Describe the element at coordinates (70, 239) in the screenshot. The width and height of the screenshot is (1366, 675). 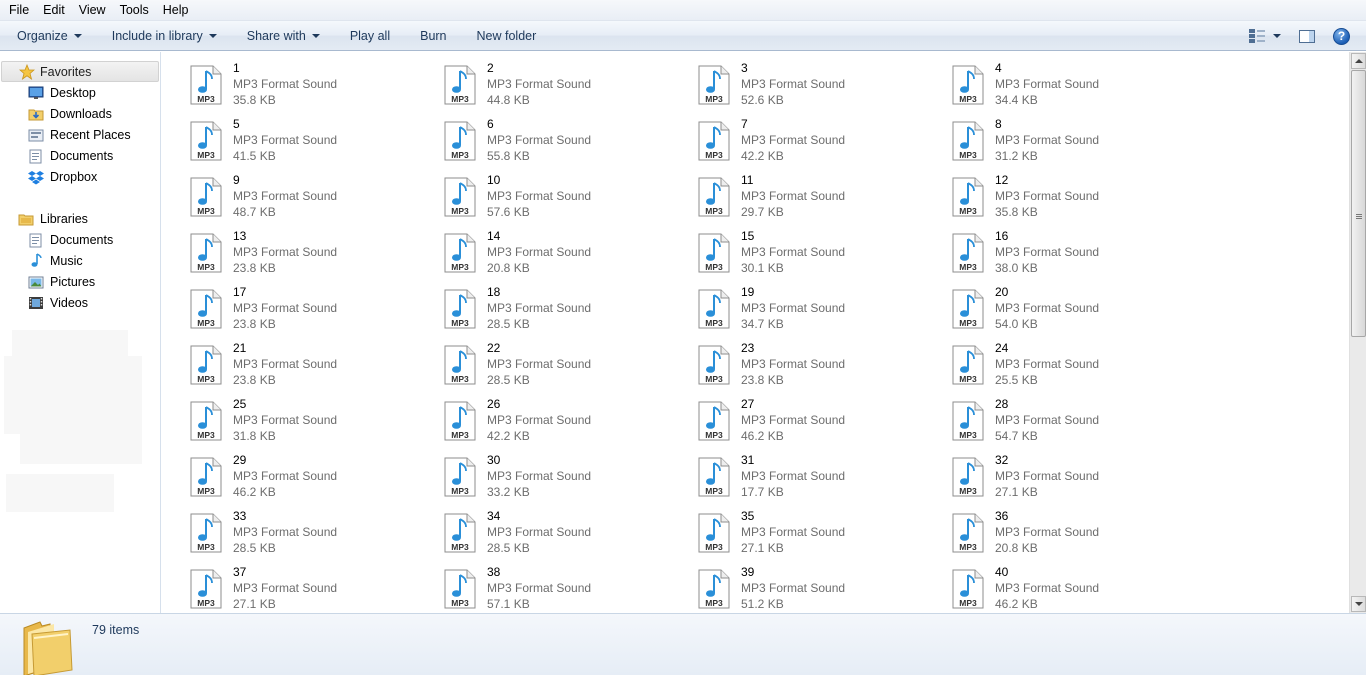
I see `nav-item-library-documents: Documents` at that location.